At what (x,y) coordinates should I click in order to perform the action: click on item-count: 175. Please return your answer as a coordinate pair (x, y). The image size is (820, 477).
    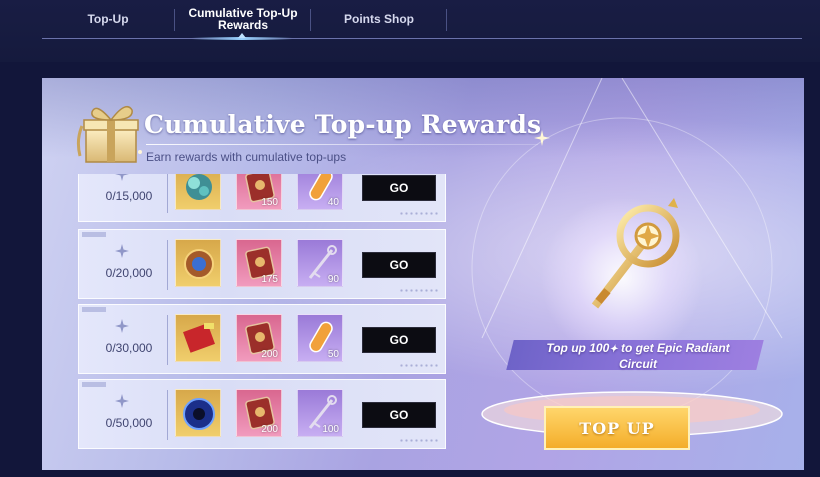
    Looking at the image, I should click on (269, 279).